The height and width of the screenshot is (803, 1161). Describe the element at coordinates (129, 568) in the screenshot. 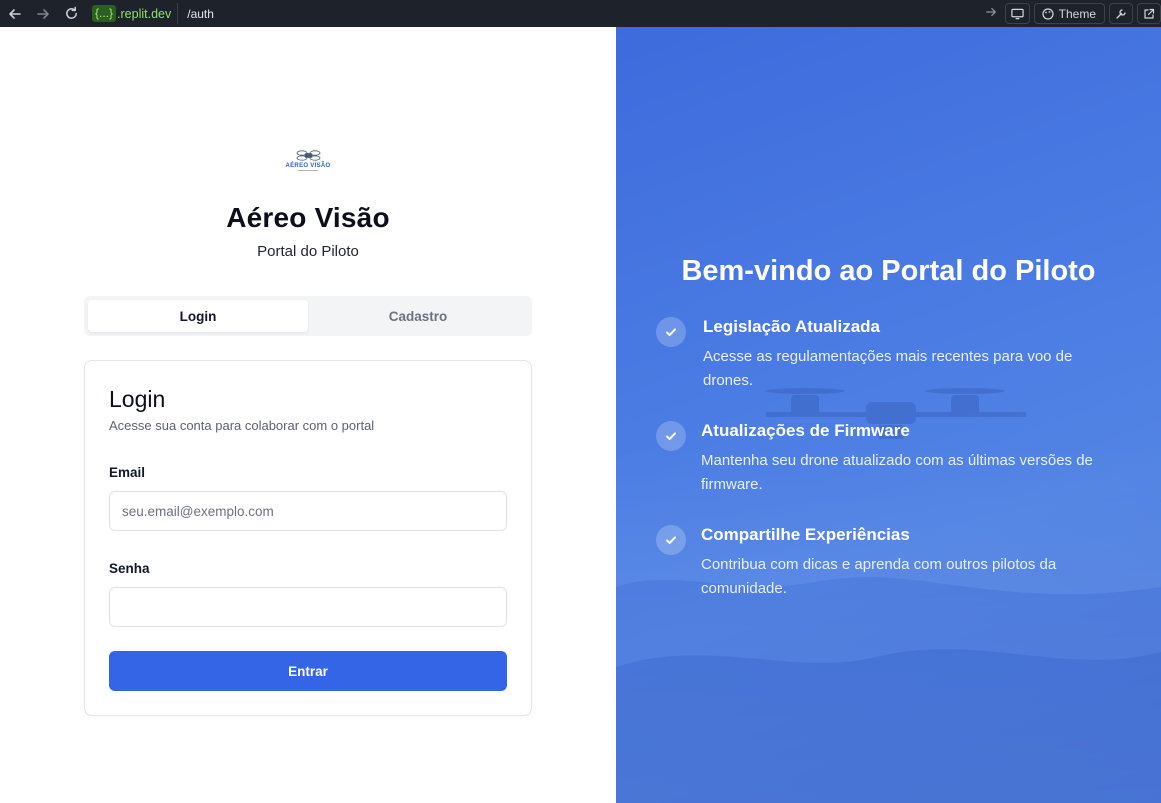

I see `password-label: Senha` at that location.